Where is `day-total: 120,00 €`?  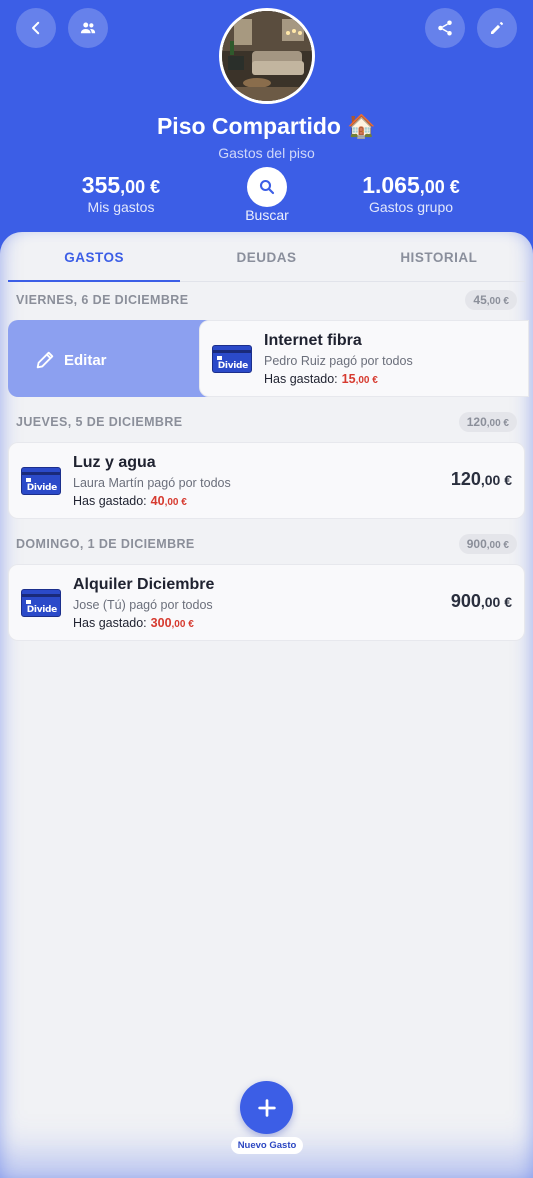 day-total: 120,00 € is located at coordinates (487, 422).